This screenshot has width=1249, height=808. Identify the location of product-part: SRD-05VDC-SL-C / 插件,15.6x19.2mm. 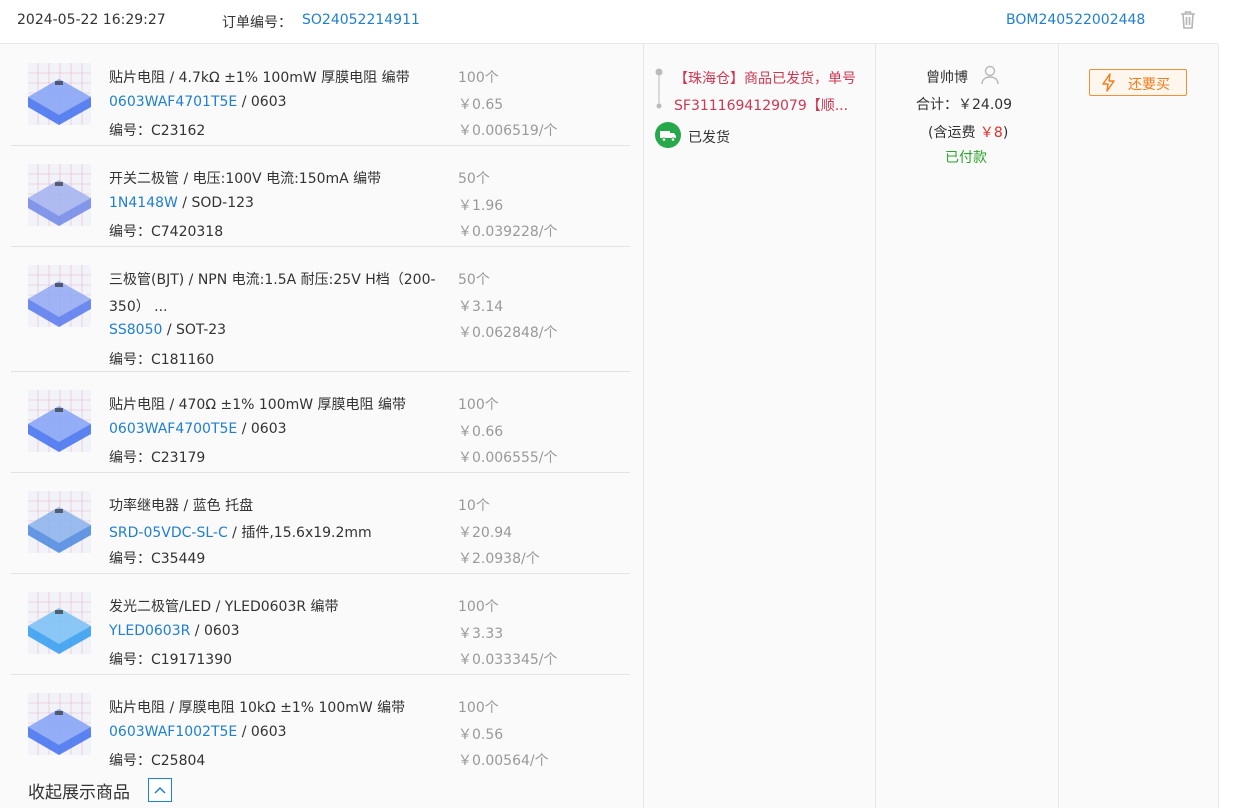
(240, 532).